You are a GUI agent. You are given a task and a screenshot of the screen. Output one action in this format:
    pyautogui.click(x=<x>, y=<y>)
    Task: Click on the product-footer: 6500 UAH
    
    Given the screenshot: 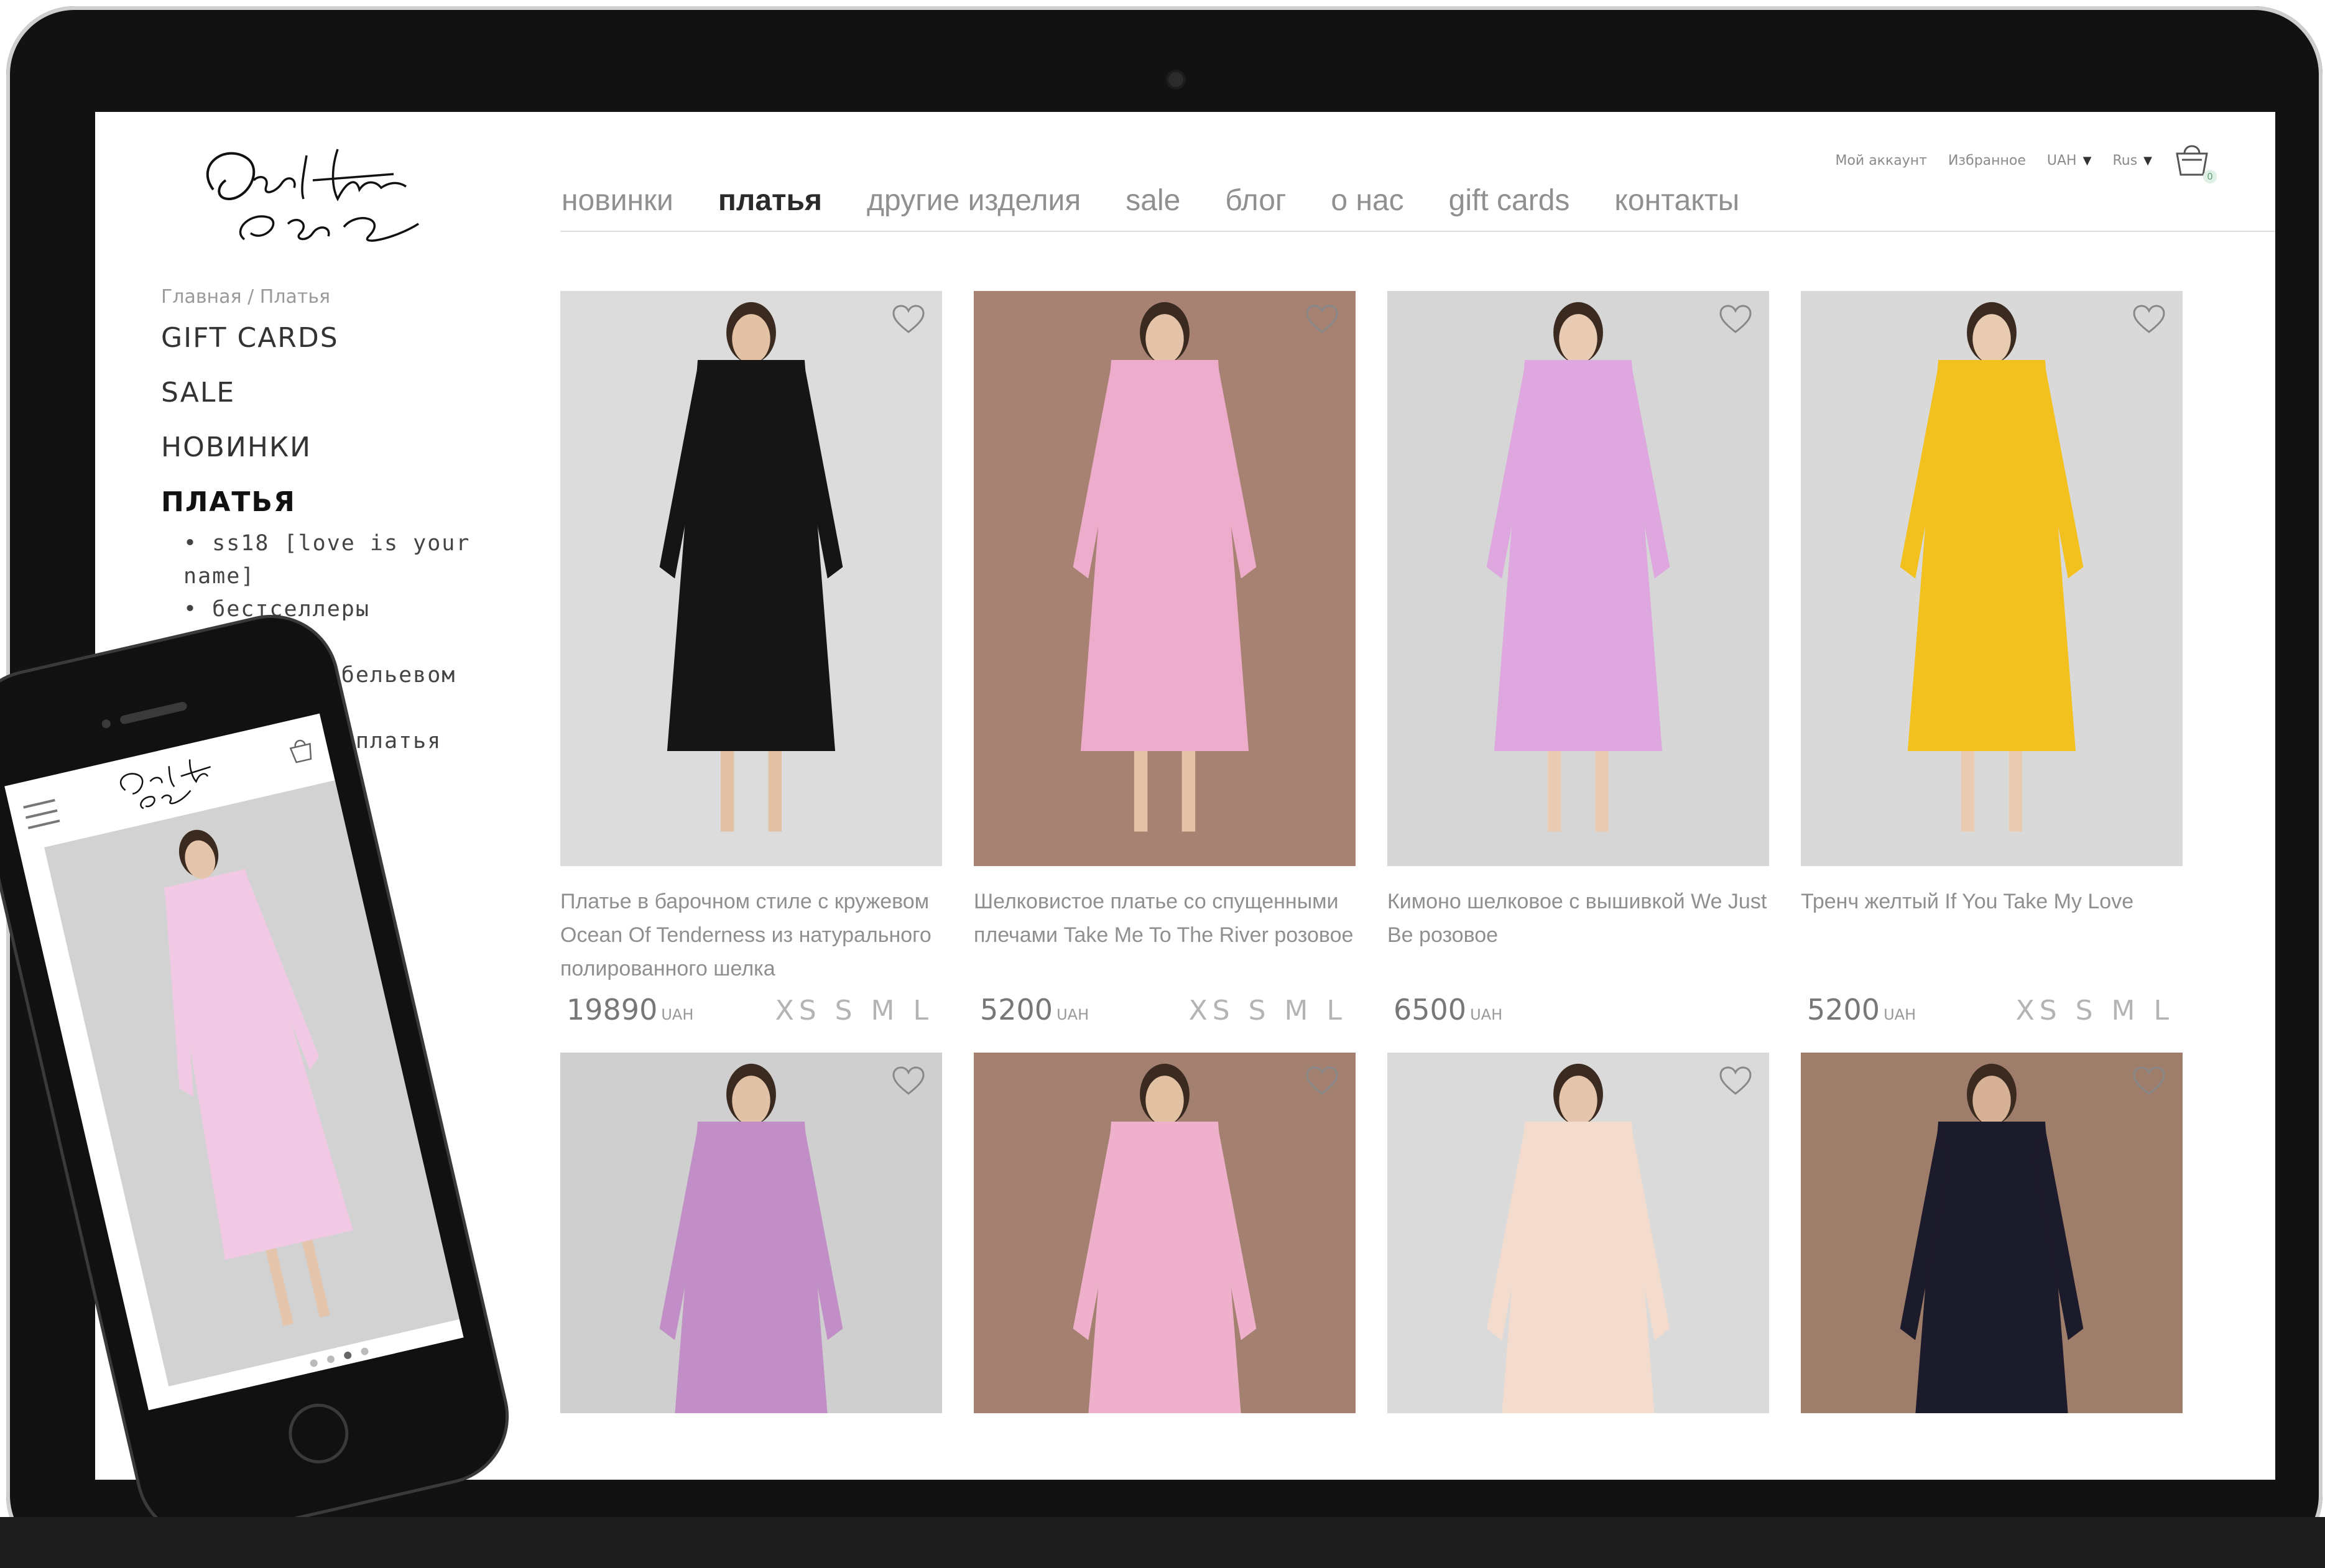 What is the action you would take?
    pyautogui.click(x=1578, y=1022)
    